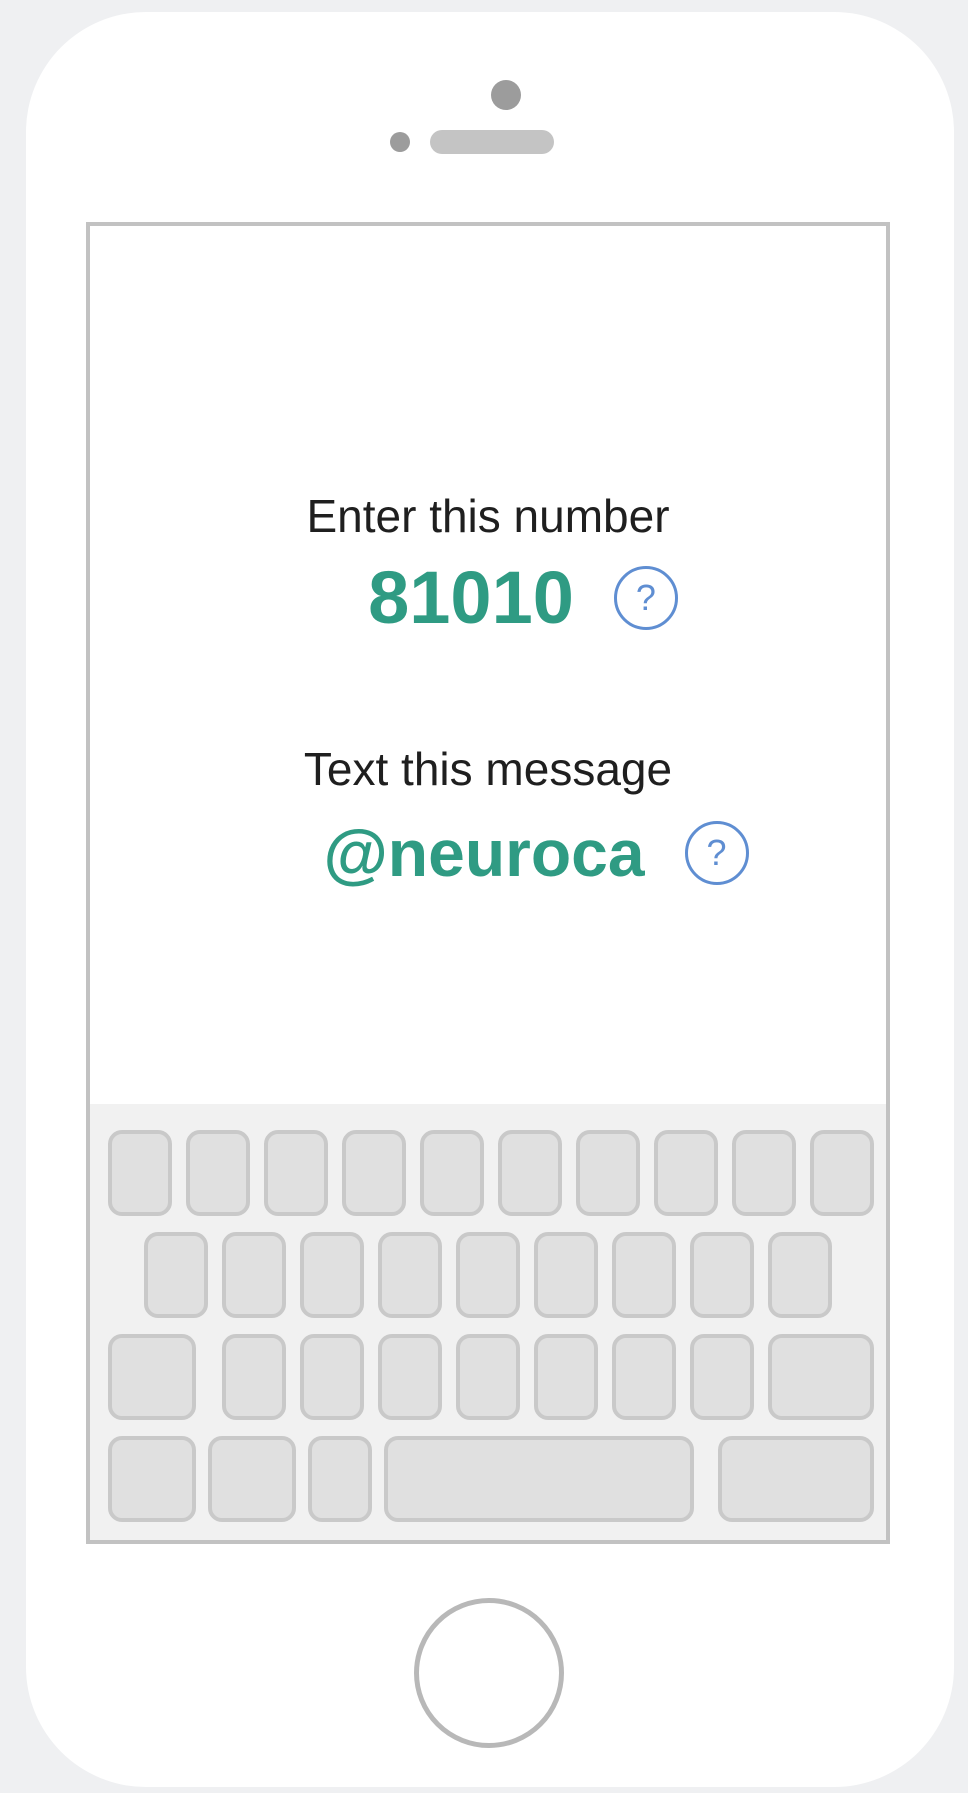  I want to click on shortcode-number: 81010, so click(471, 597).